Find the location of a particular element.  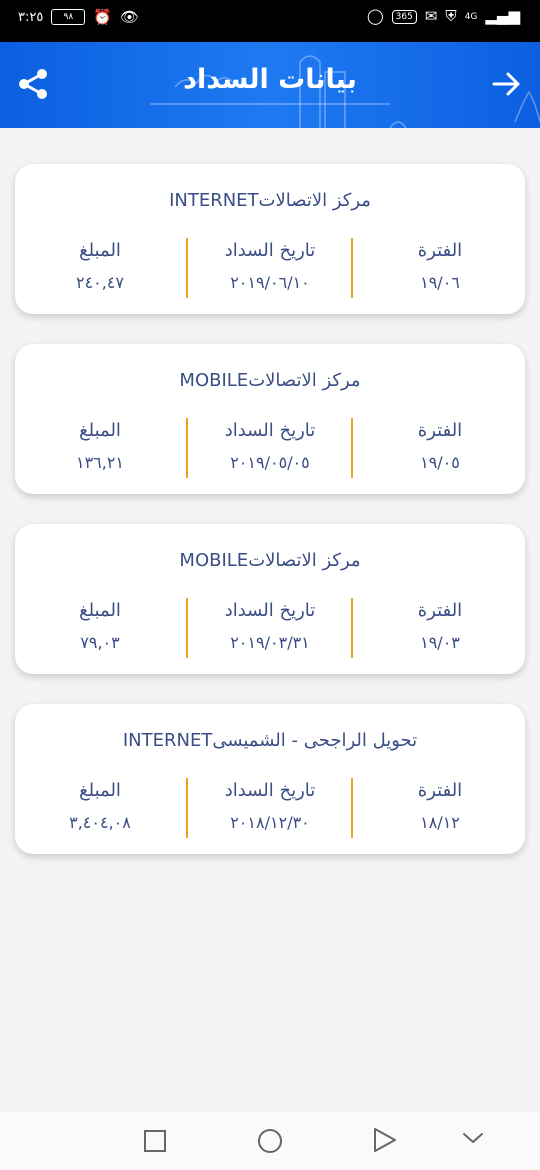

period-column: الفترة ١٩/٠٣ is located at coordinates (440, 627).